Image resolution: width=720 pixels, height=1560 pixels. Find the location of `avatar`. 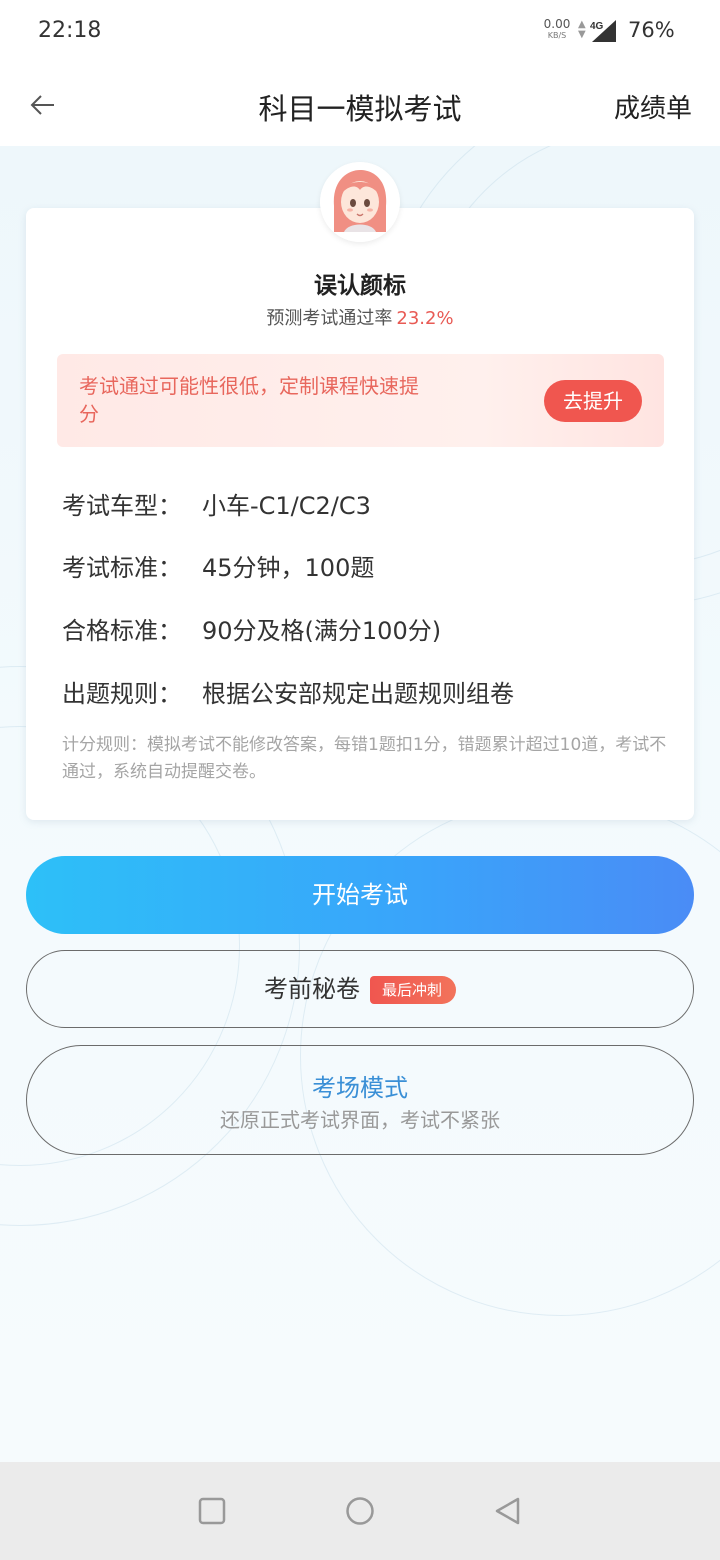

avatar is located at coordinates (360, 202).